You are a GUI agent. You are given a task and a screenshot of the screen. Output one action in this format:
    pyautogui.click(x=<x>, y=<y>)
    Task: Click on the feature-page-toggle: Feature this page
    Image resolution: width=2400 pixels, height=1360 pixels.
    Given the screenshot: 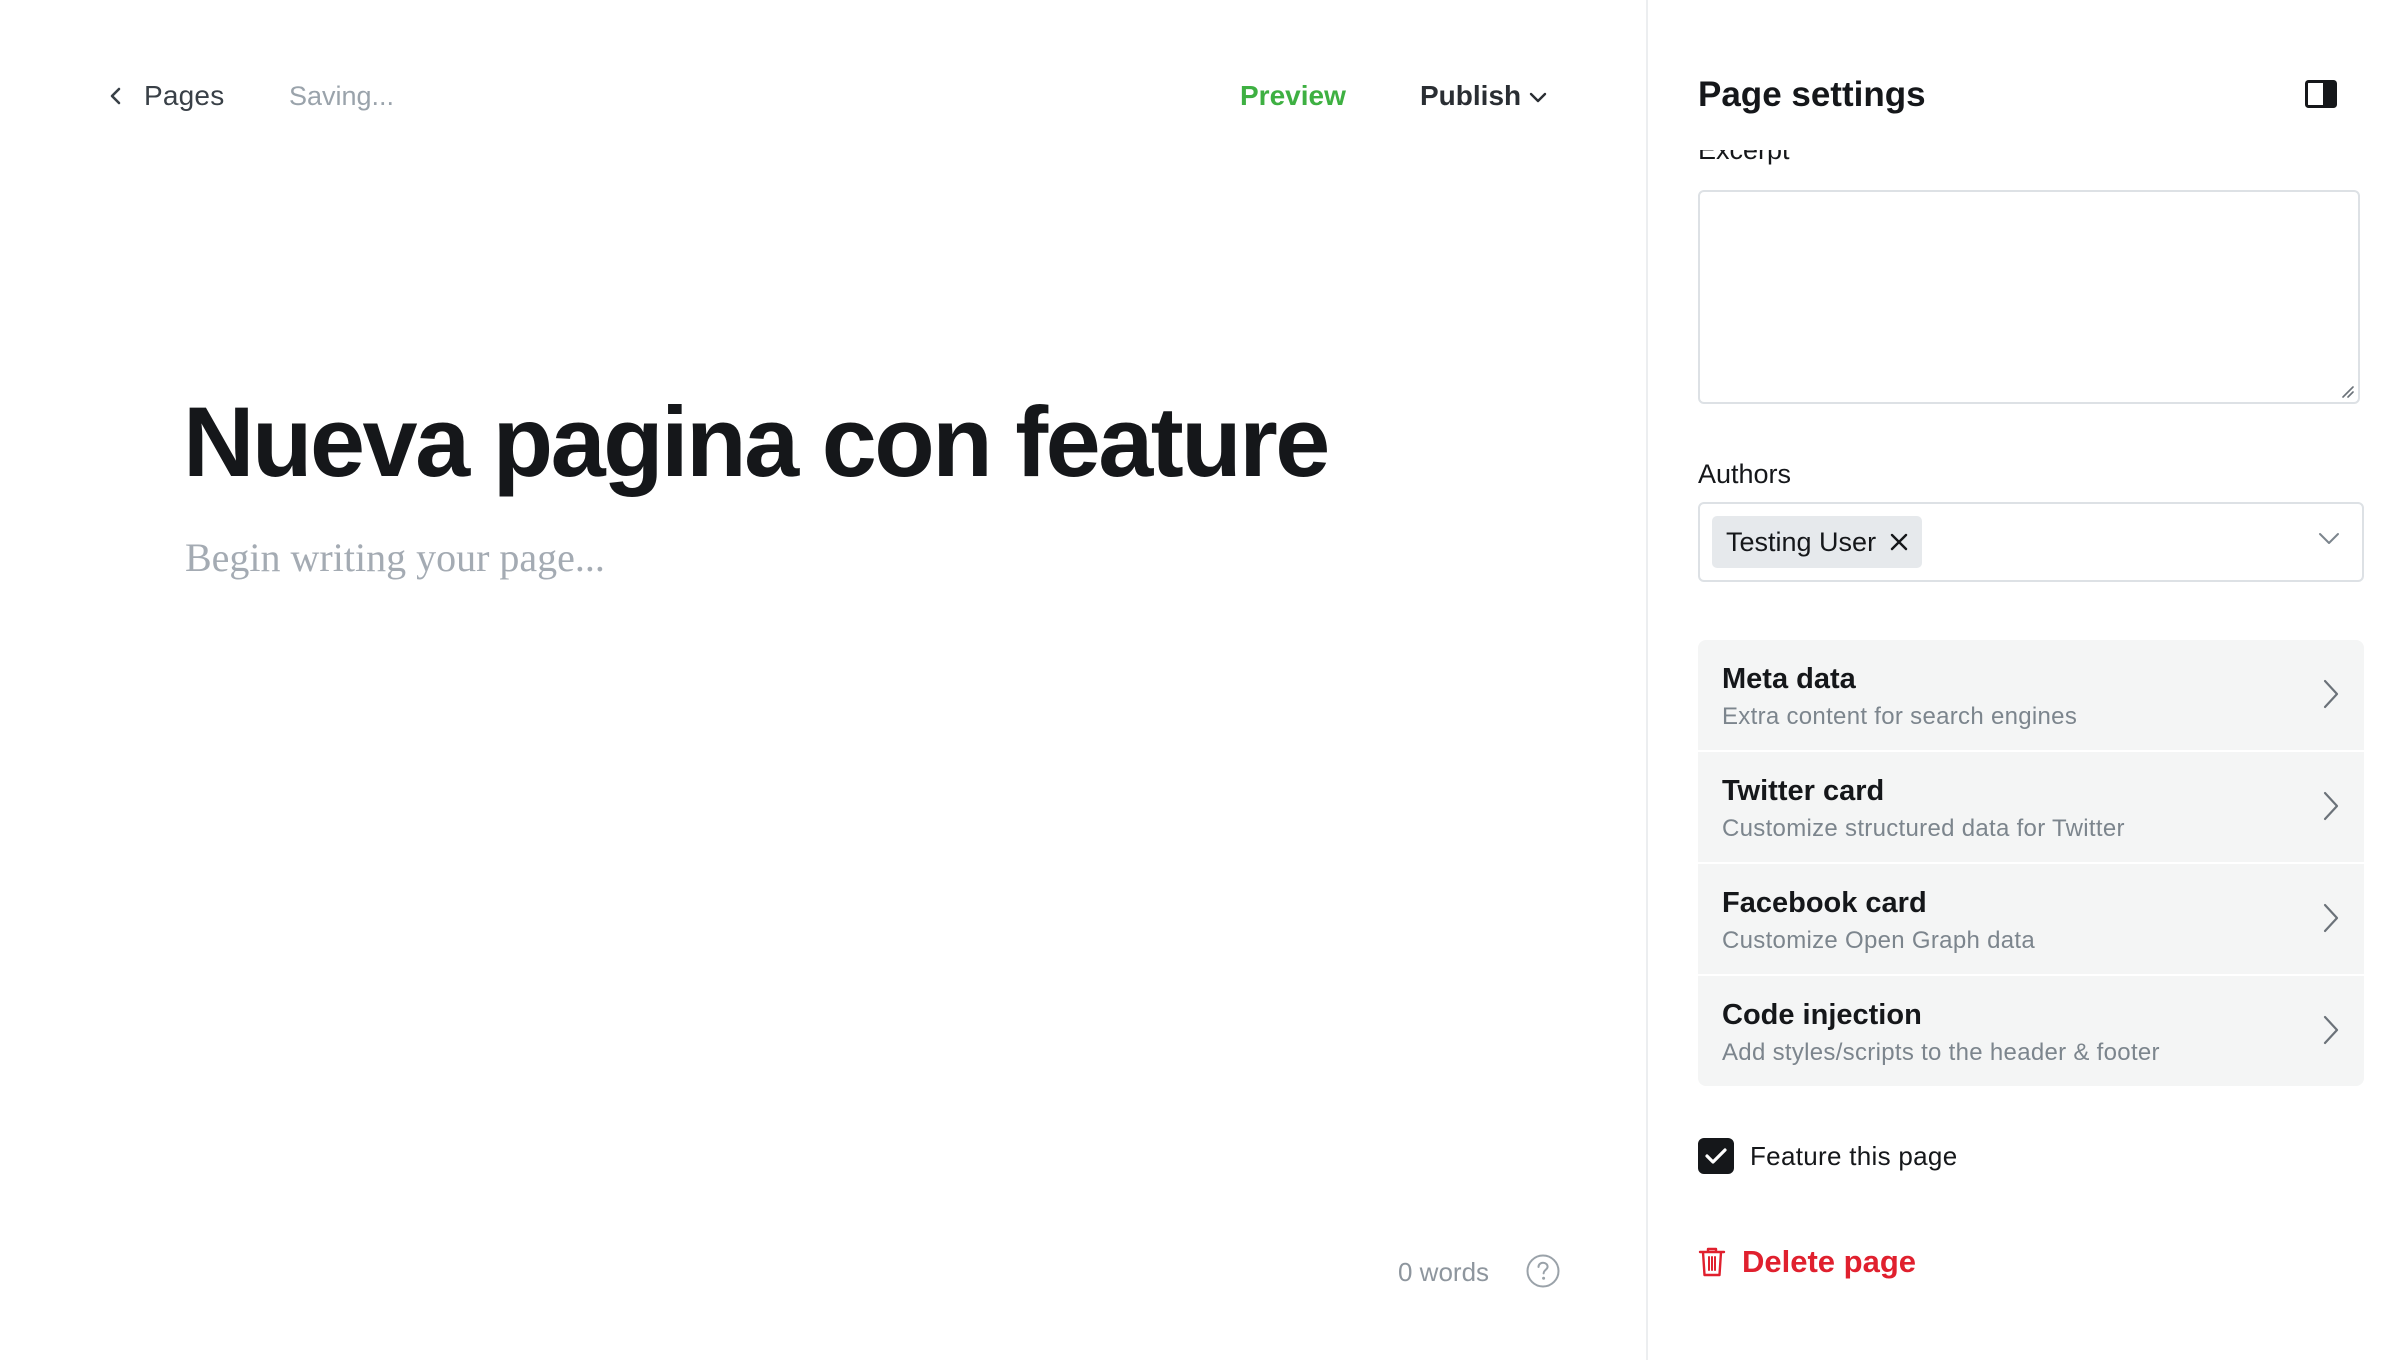 What is the action you would take?
    pyautogui.click(x=1827, y=1156)
    